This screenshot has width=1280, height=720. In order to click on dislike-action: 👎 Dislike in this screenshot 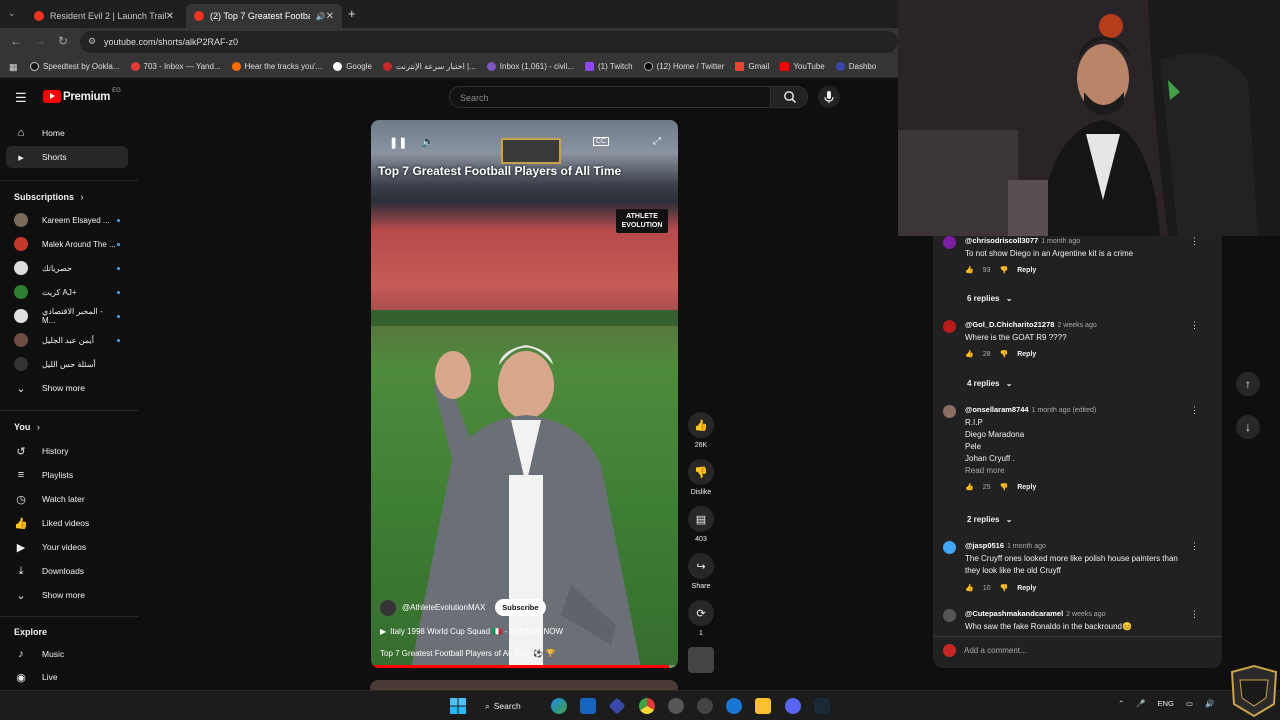, I will do `click(701, 477)`.